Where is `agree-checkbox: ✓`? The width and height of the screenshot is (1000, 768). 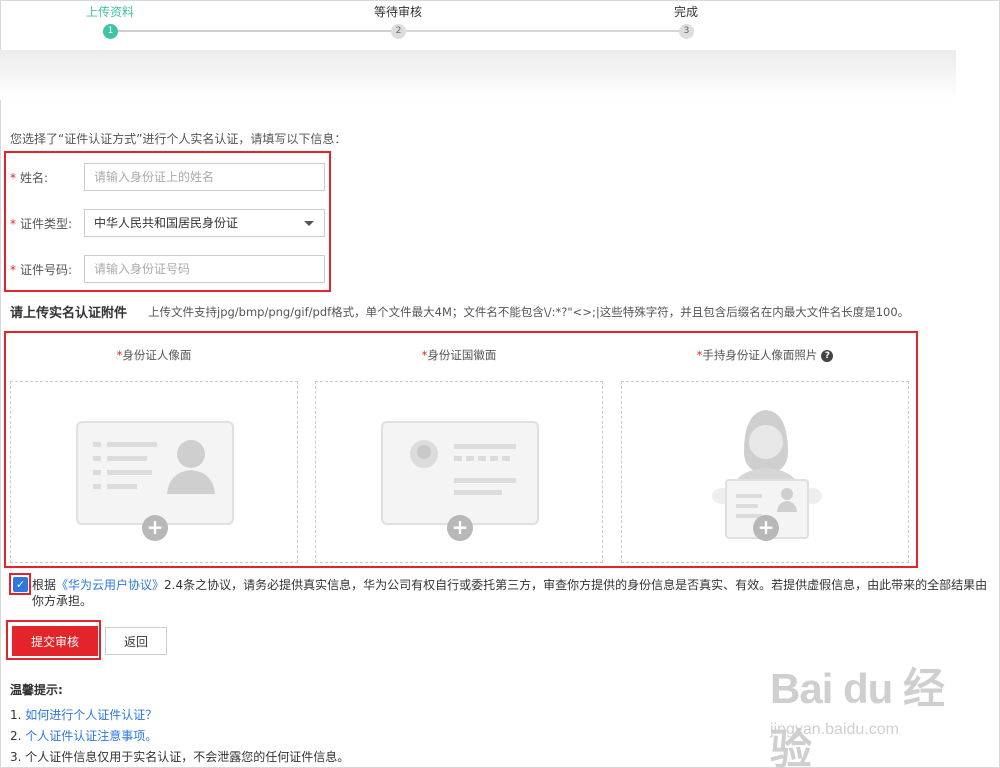
agree-checkbox: ✓ is located at coordinates (20, 584).